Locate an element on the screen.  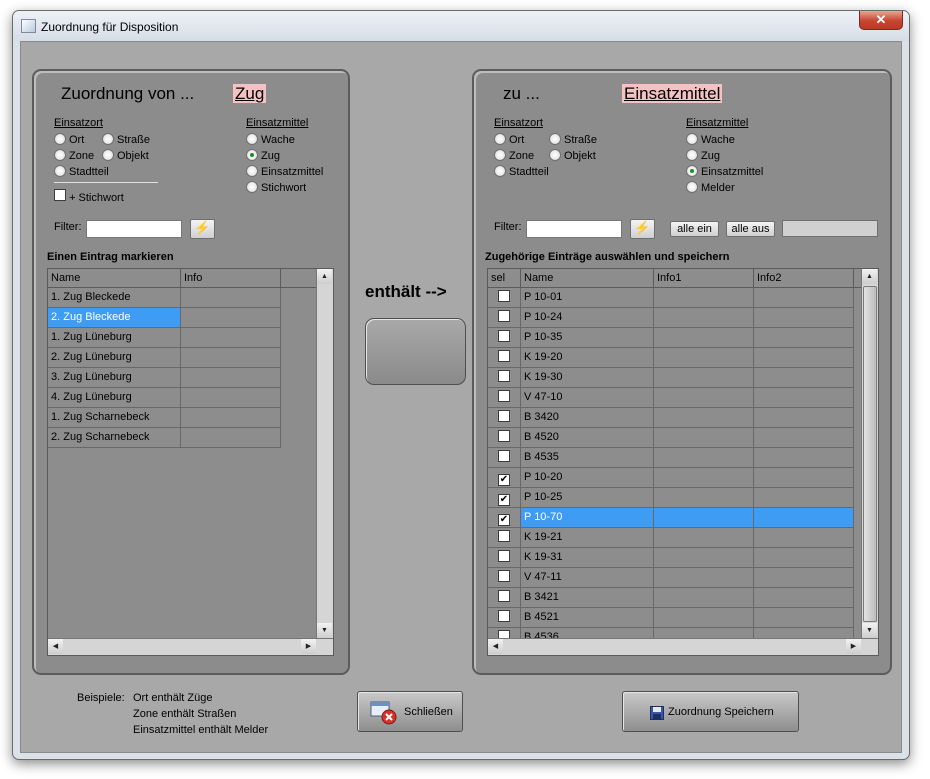
right-radio-strasse: Straße is located at coordinates (573, 140).